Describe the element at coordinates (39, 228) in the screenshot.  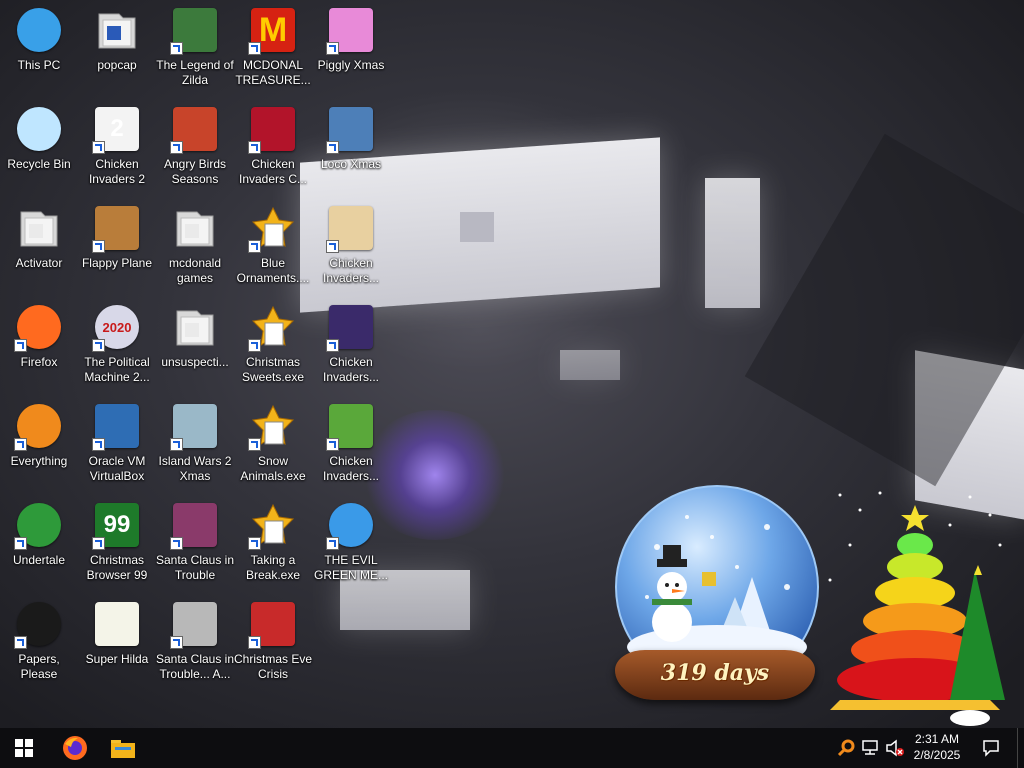
I see `folder-icon` at that location.